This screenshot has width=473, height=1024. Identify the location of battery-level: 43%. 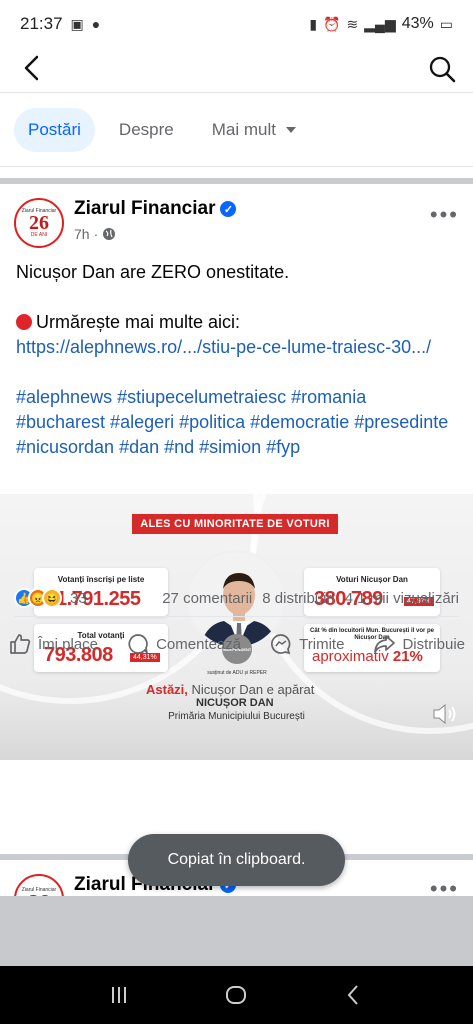
(417, 23).